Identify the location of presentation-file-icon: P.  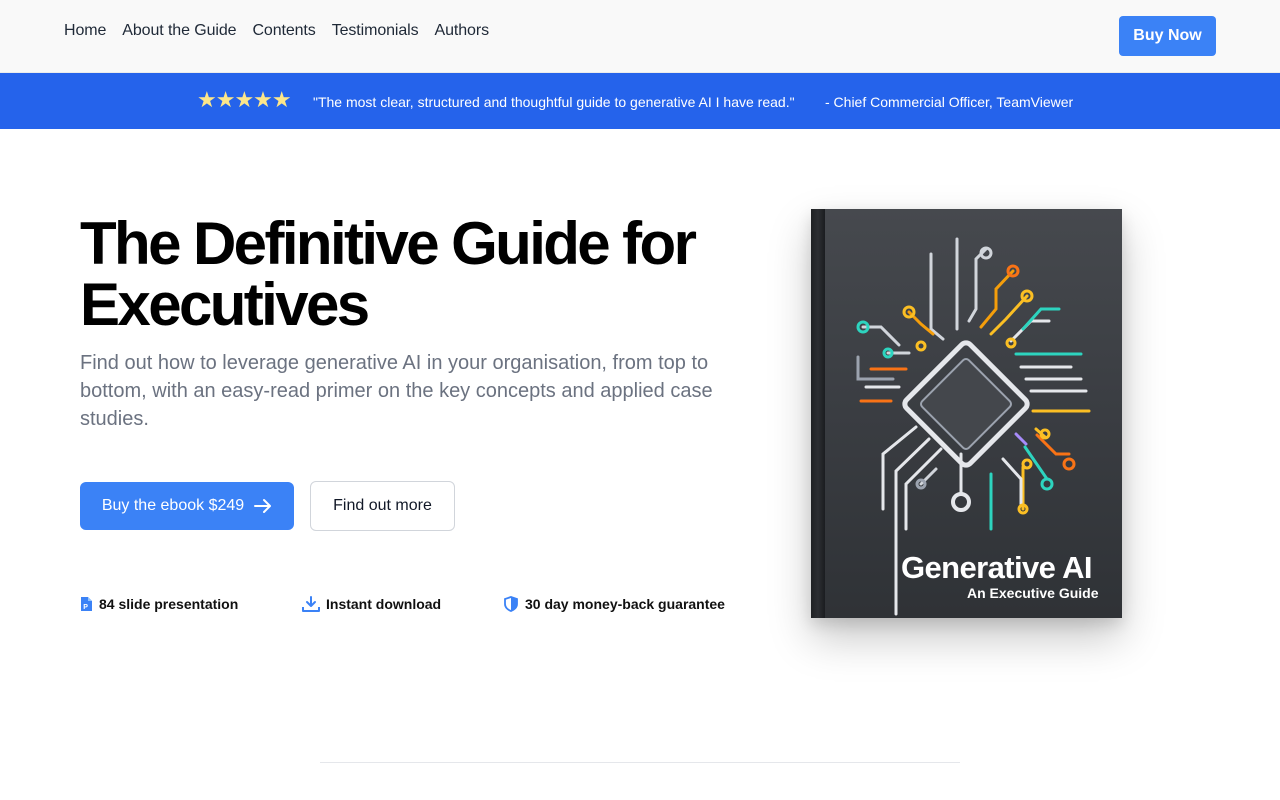
(86, 604).